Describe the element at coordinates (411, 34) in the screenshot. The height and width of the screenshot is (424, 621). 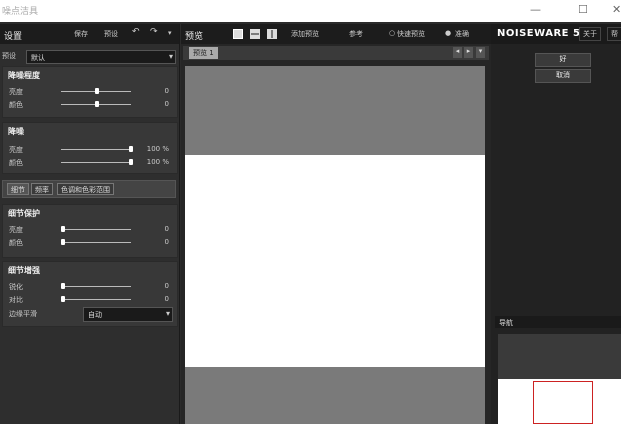
I see `fast-preview-label: 快速预览` at that location.